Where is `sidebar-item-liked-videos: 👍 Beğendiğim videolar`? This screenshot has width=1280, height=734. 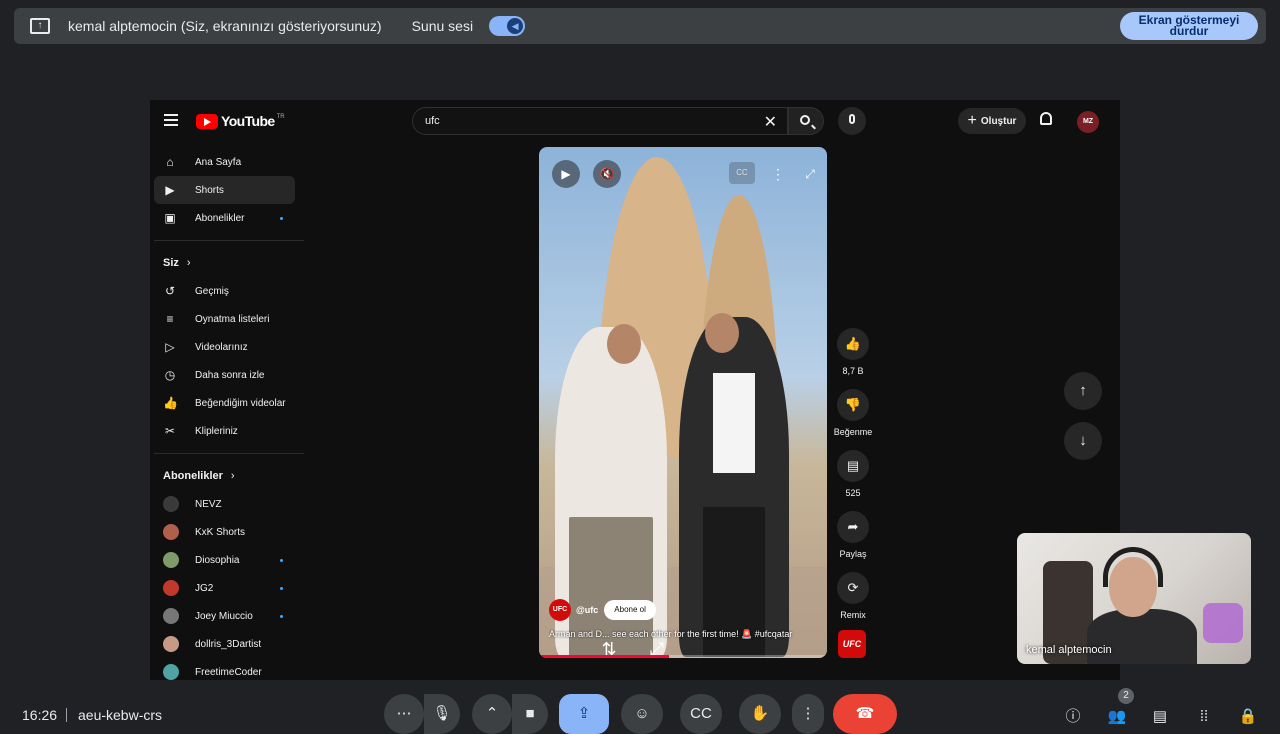
sidebar-item-liked-videos: 👍 Beğendiğim videolar is located at coordinates (228, 403).